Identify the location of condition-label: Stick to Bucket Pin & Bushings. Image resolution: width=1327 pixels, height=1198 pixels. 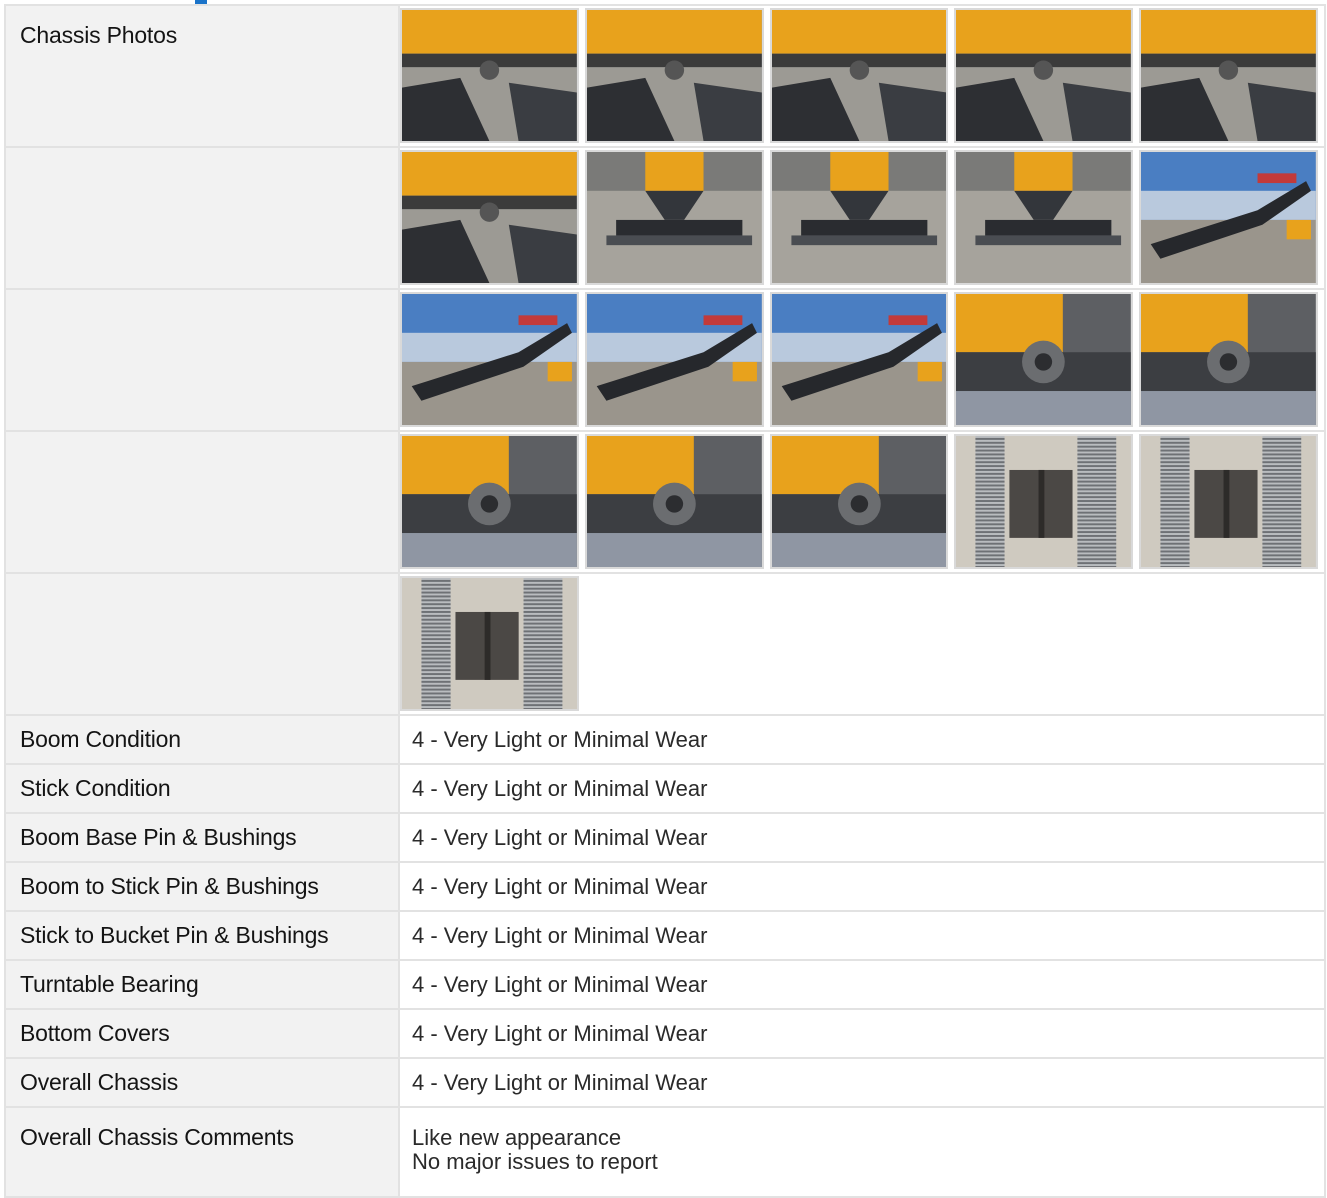
(202, 935).